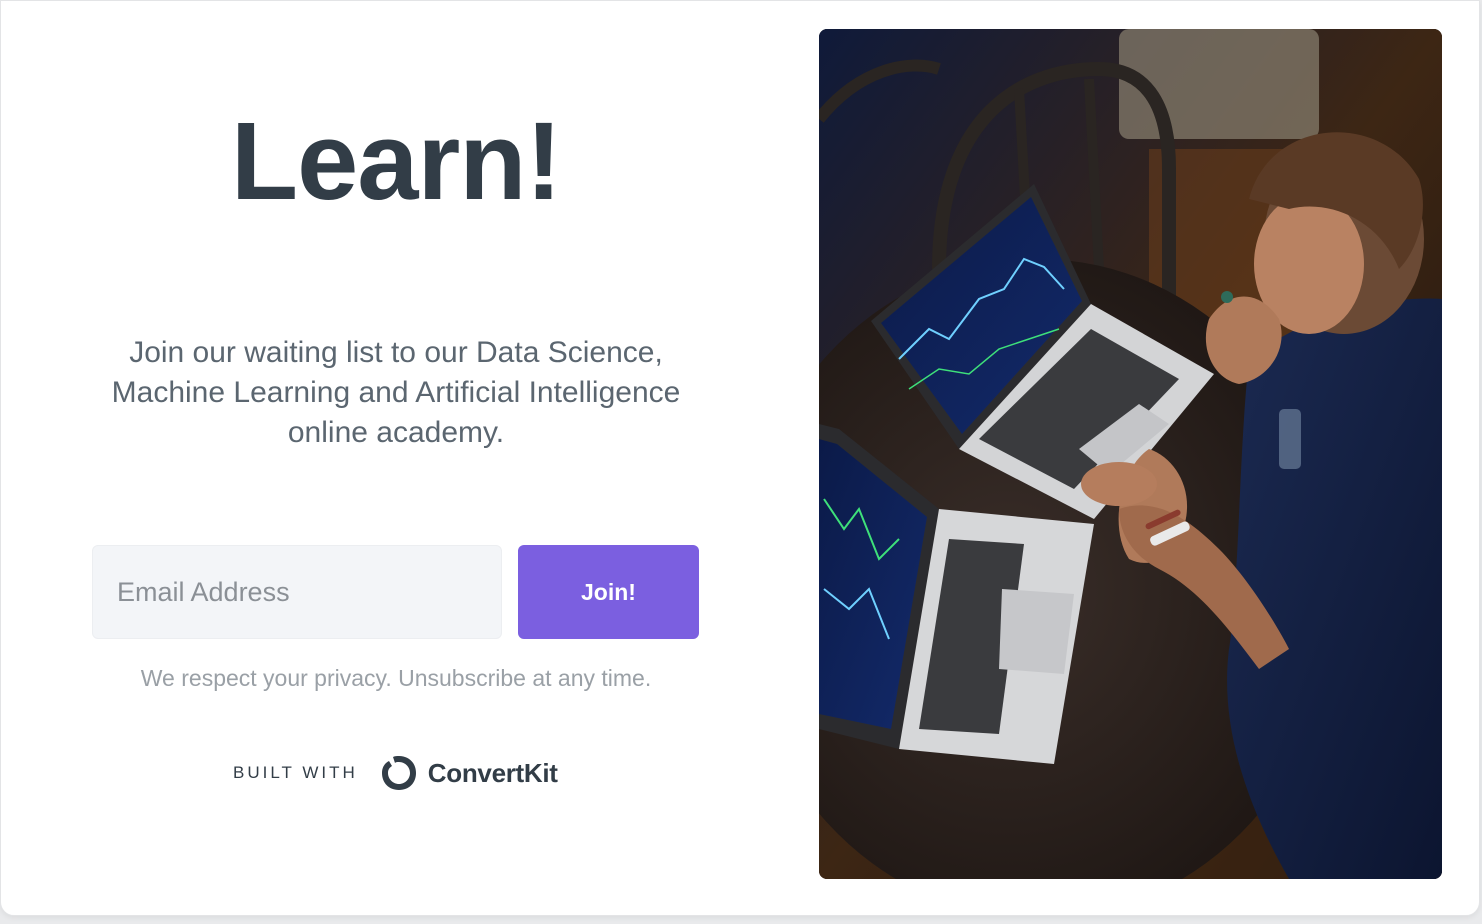  I want to click on convertkit-logo-icon, so click(398, 773).